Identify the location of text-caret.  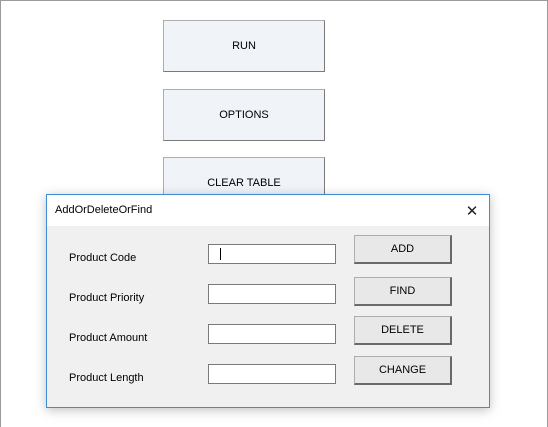
(220, 254).